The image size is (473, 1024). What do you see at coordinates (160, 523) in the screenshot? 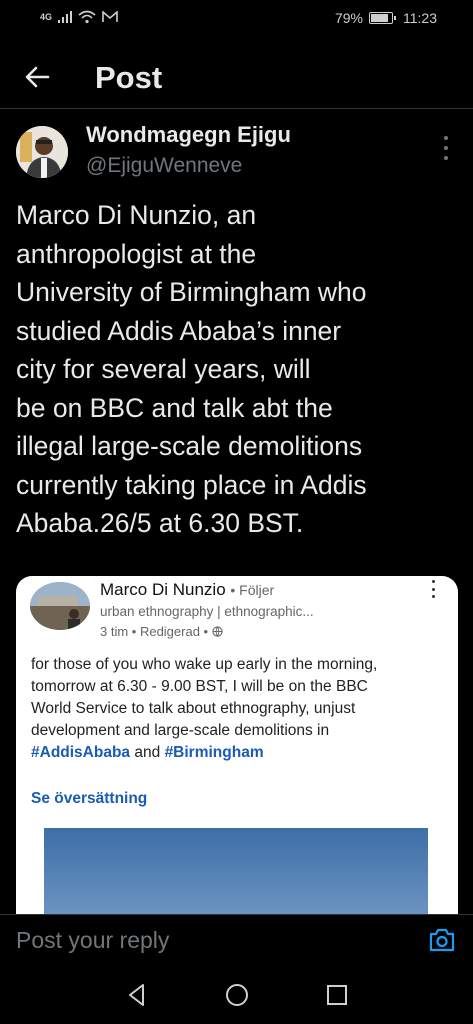
I see `post-text-line: Ababa.26/5 at 6.30 BST.` at bounding box center [160, 523].